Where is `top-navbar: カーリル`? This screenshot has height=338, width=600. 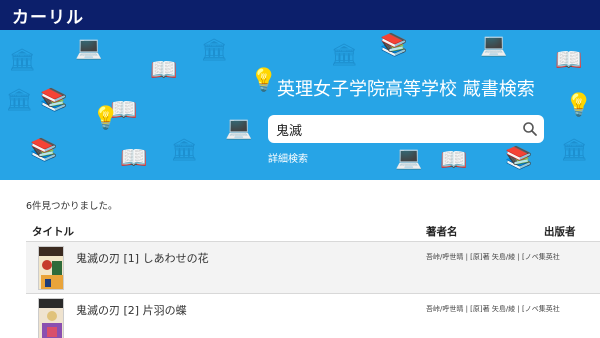
top-navbar: カーリル is located at coordinates (300, 15).